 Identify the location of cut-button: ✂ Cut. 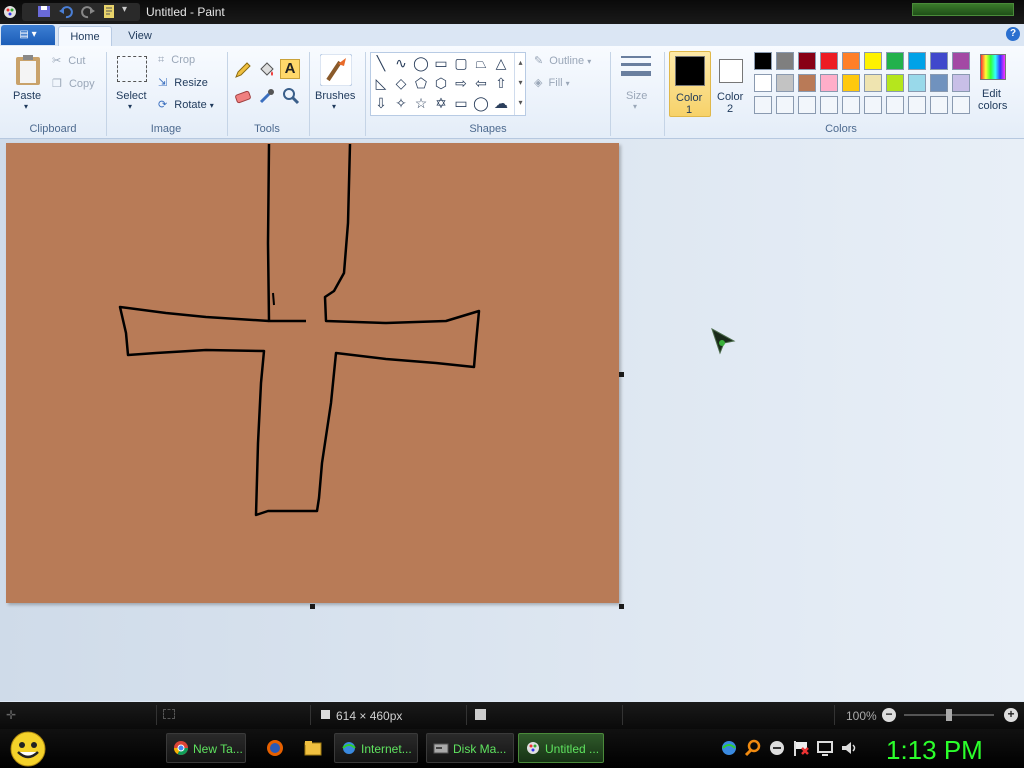
(68, 60).